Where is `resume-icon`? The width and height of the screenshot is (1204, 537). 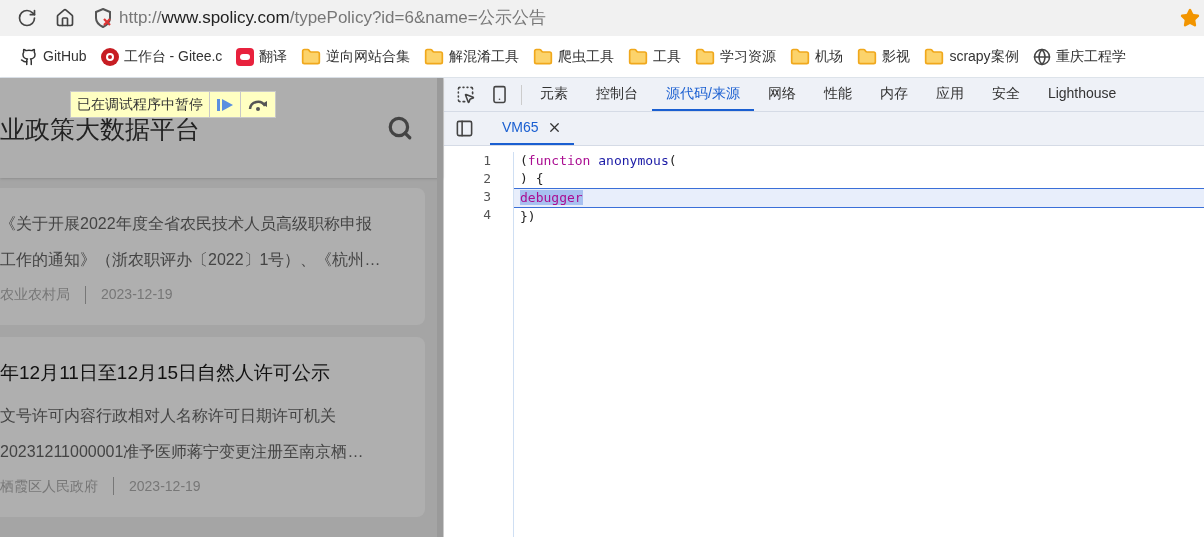
resume-icon is located at coordinates (225, 104).